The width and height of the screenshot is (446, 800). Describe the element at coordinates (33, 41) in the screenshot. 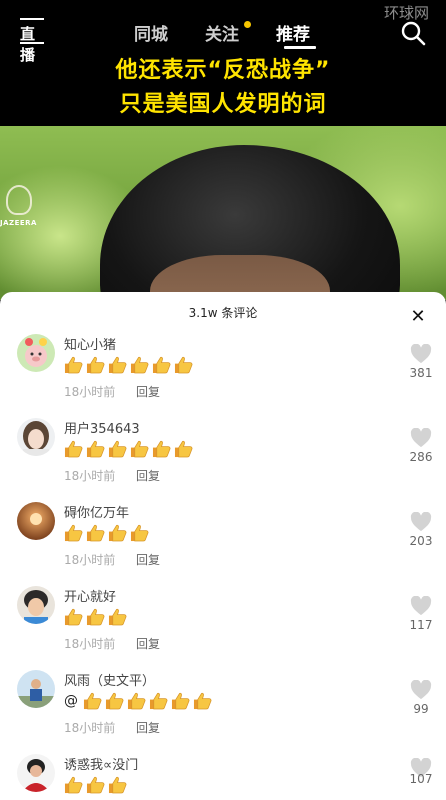

I see `live-icon: 直播` at that location.